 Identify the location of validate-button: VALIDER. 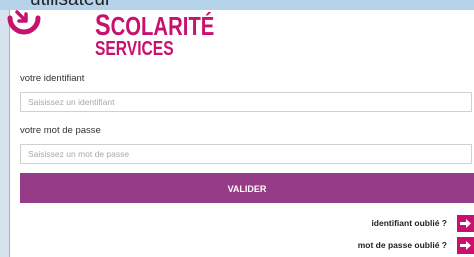
(247, 188).